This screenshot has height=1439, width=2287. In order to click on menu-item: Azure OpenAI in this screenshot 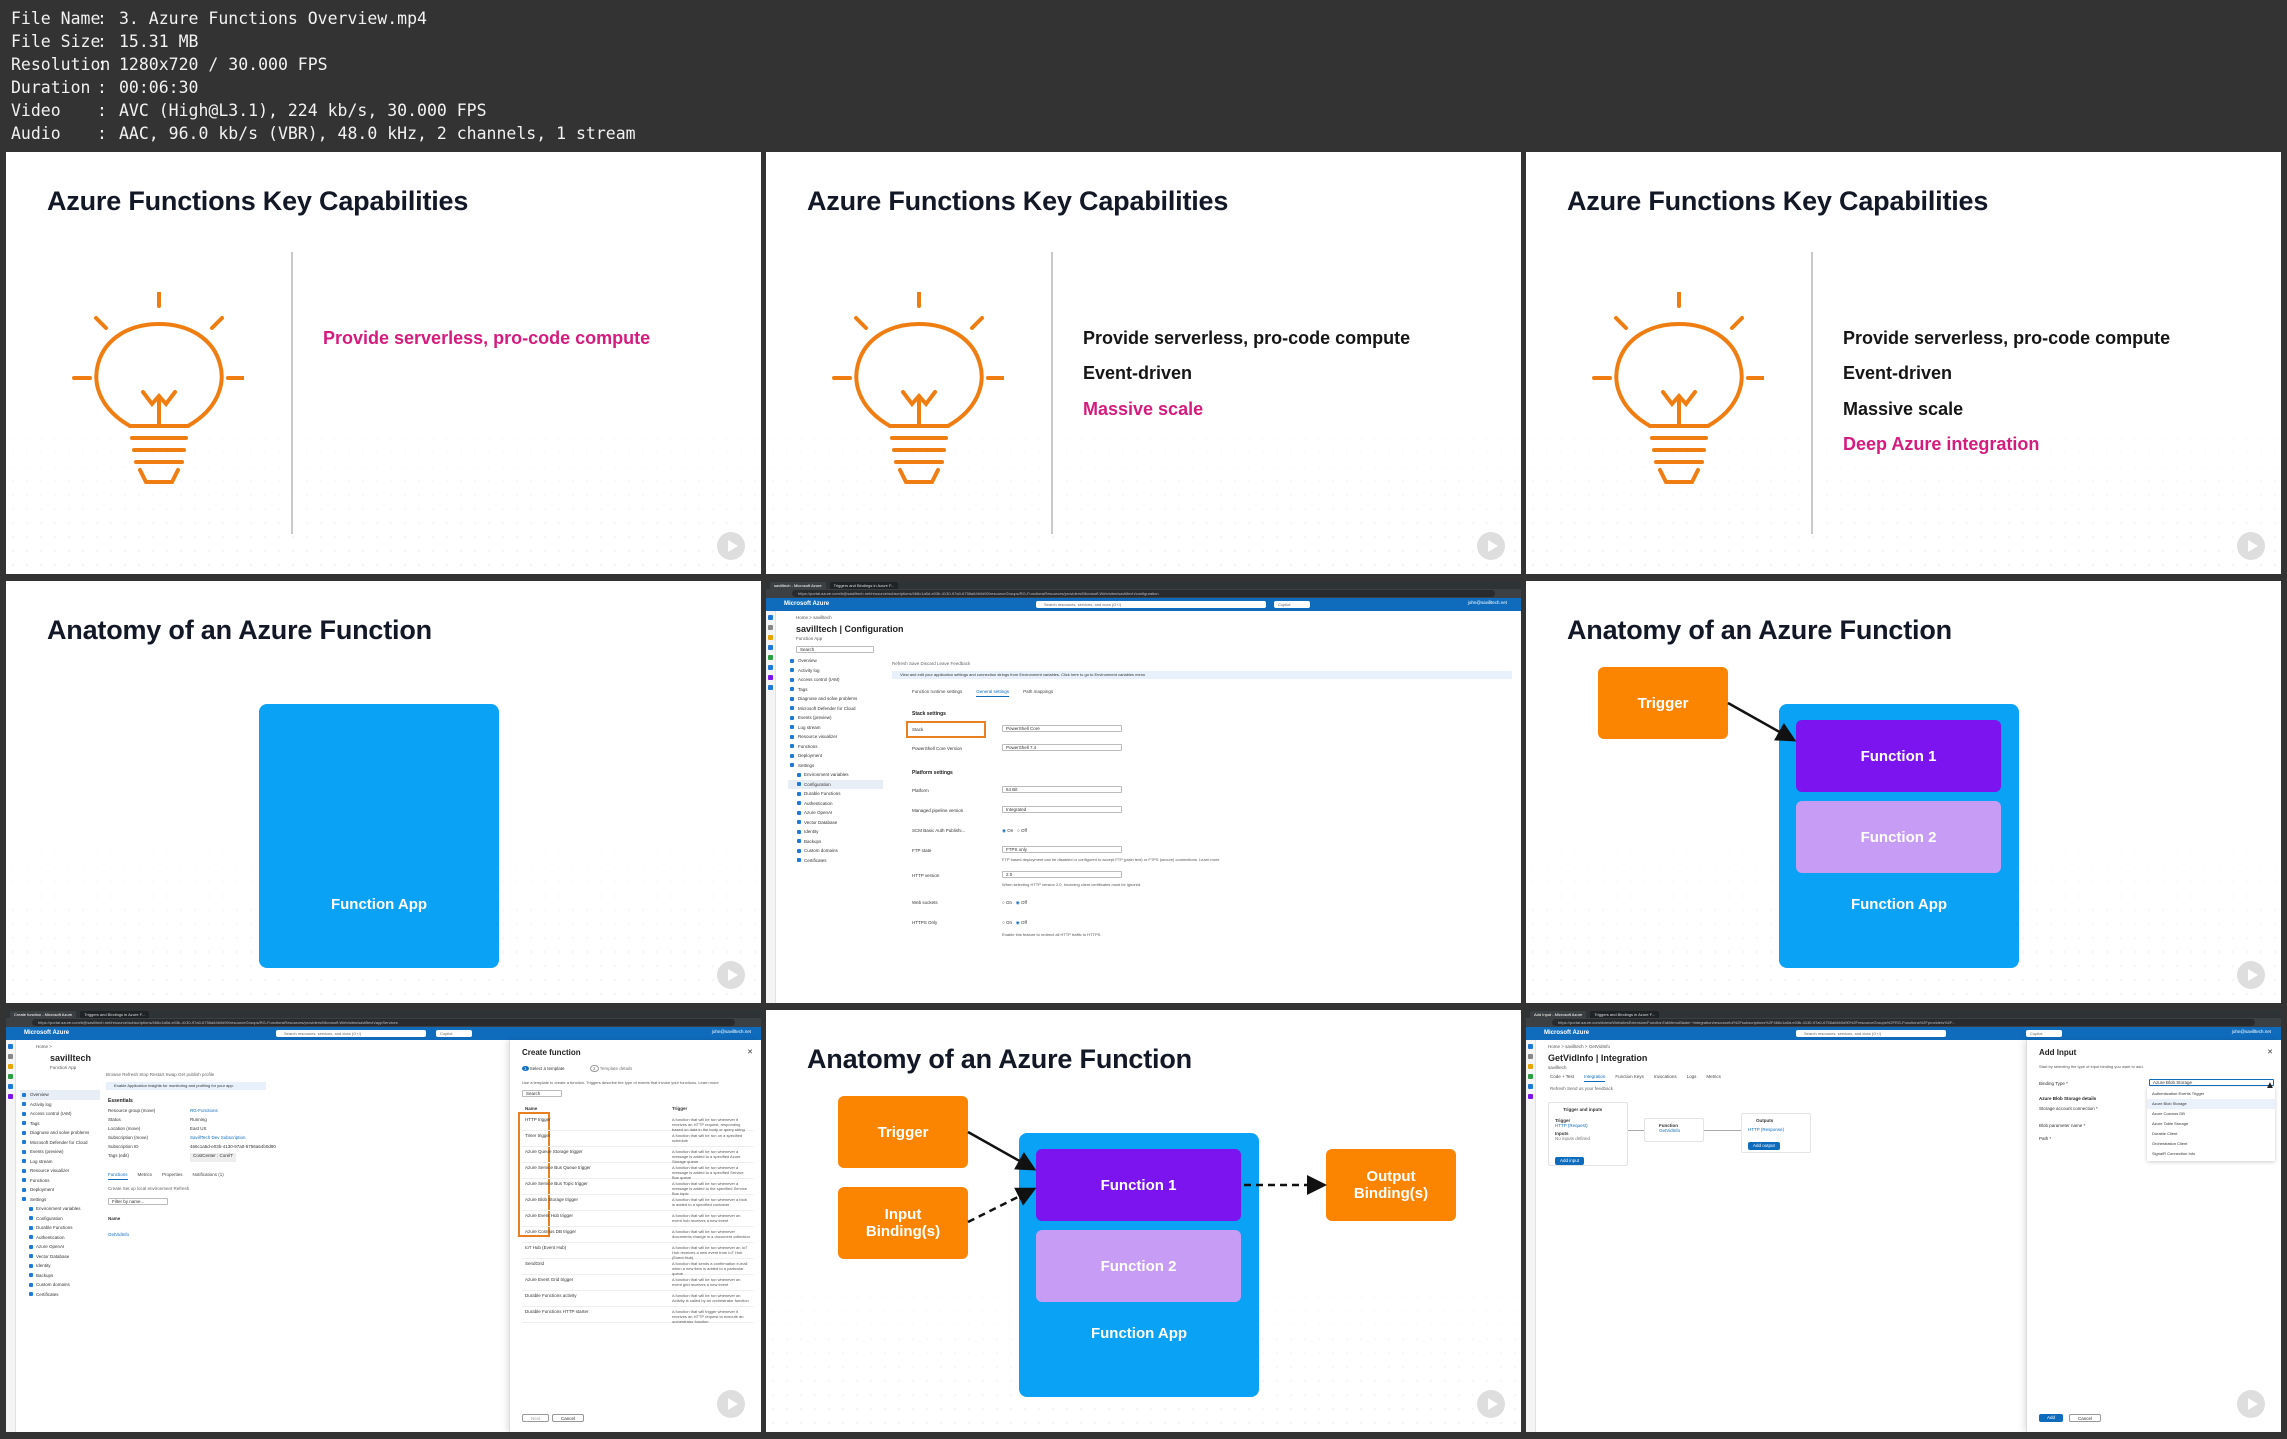, I will do `click(60, 1247)`.